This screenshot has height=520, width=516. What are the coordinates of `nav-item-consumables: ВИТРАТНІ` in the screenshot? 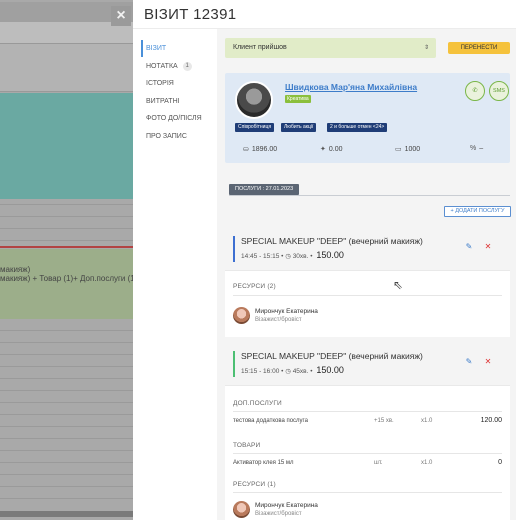 It's located at (181, 101).